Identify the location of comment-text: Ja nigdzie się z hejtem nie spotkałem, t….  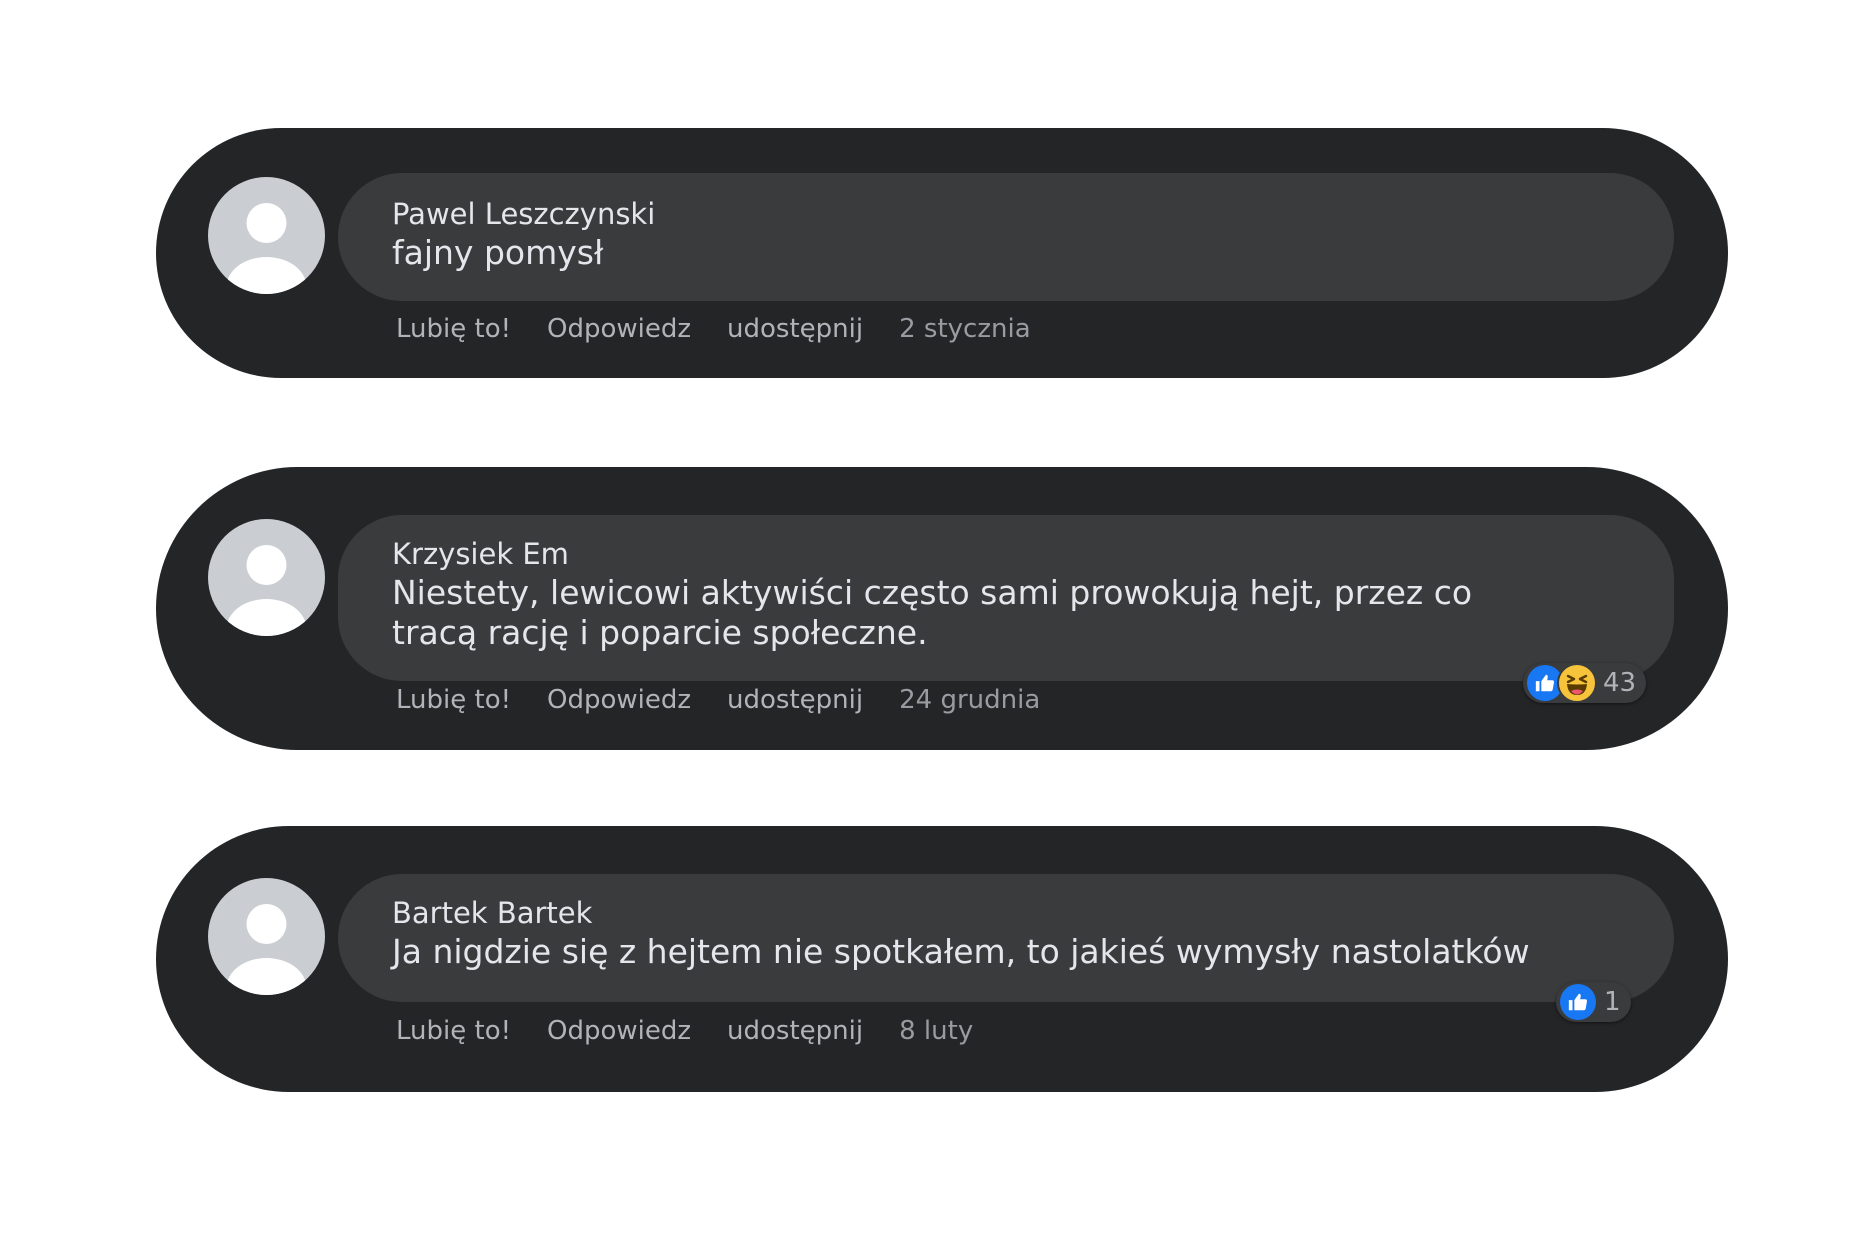
(961, 951).